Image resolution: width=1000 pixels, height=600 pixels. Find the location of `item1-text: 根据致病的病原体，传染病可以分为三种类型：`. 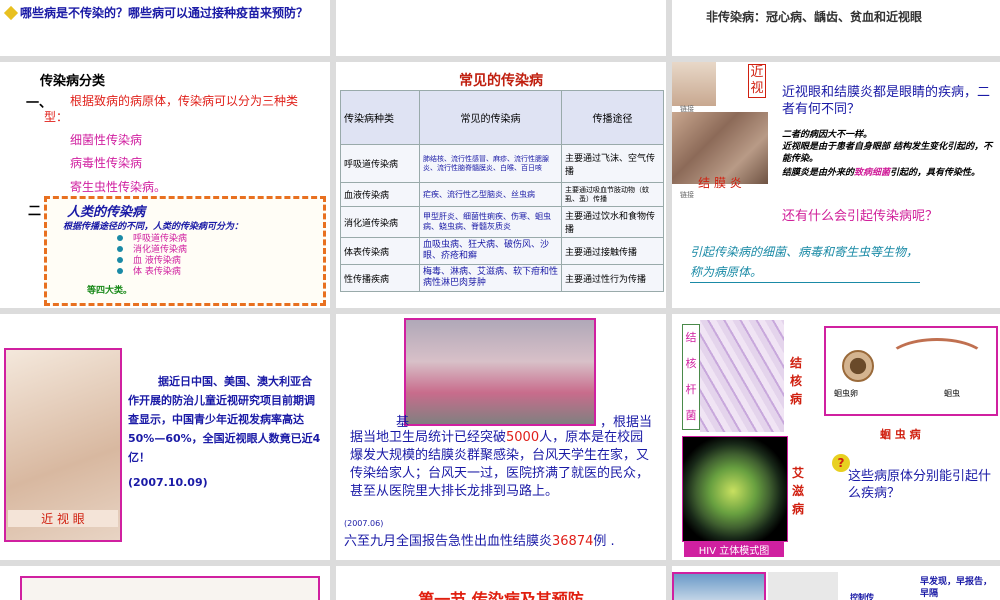

item1-text: 根据致病的病原体，传染病可以分为三种类型： is located at coordinates (171, 109).